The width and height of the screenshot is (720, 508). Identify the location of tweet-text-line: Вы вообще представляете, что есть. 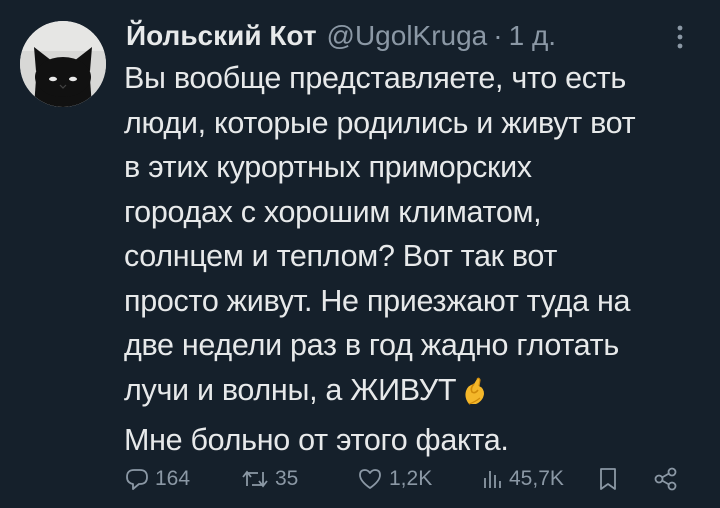
(375, 78).